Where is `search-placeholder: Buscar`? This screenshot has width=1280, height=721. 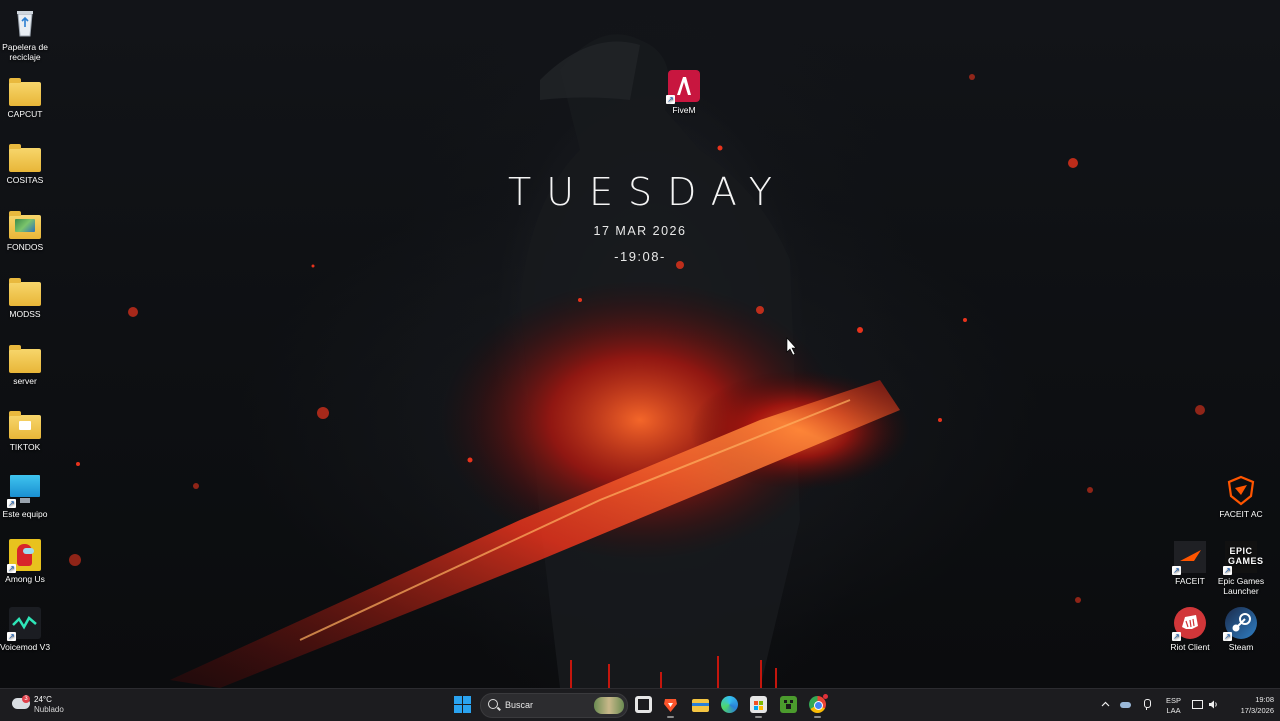
search-placeholder: Buscar is located at coordinates (519, 705).